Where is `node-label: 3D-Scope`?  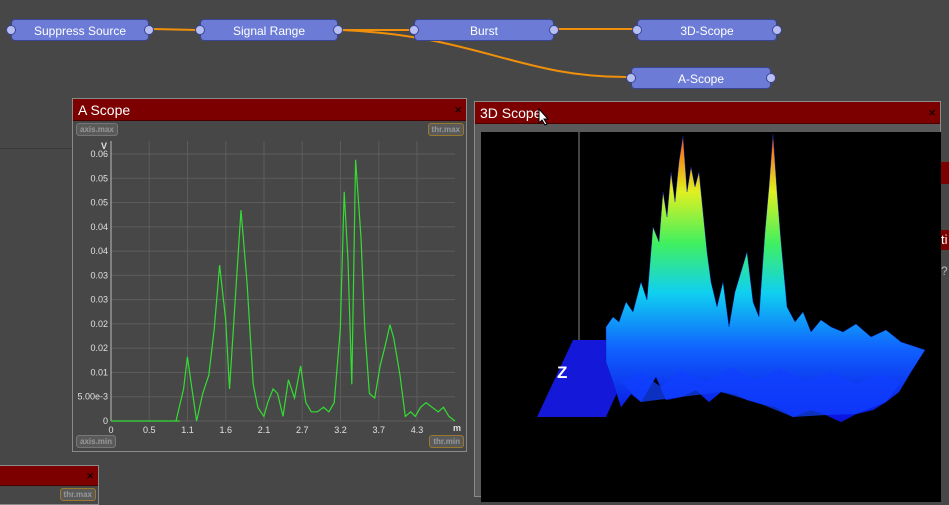 node-label: 3D-Scope is located at coordinates (707, 31).